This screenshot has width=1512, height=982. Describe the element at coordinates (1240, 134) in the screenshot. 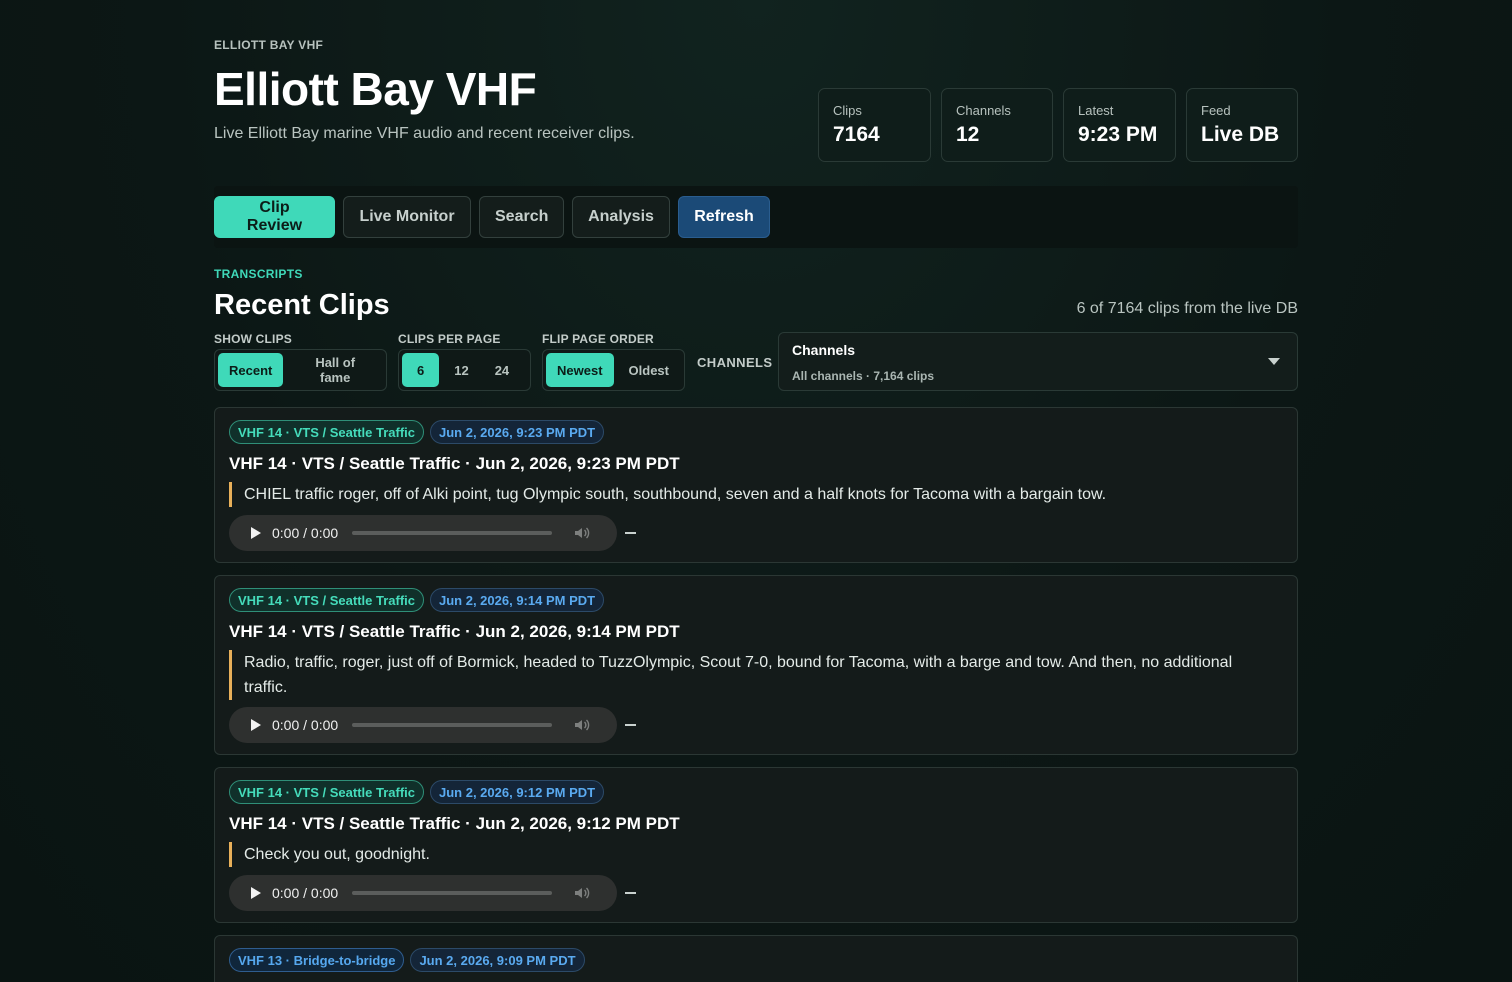

I see `stat-value: Live DB` at that location.